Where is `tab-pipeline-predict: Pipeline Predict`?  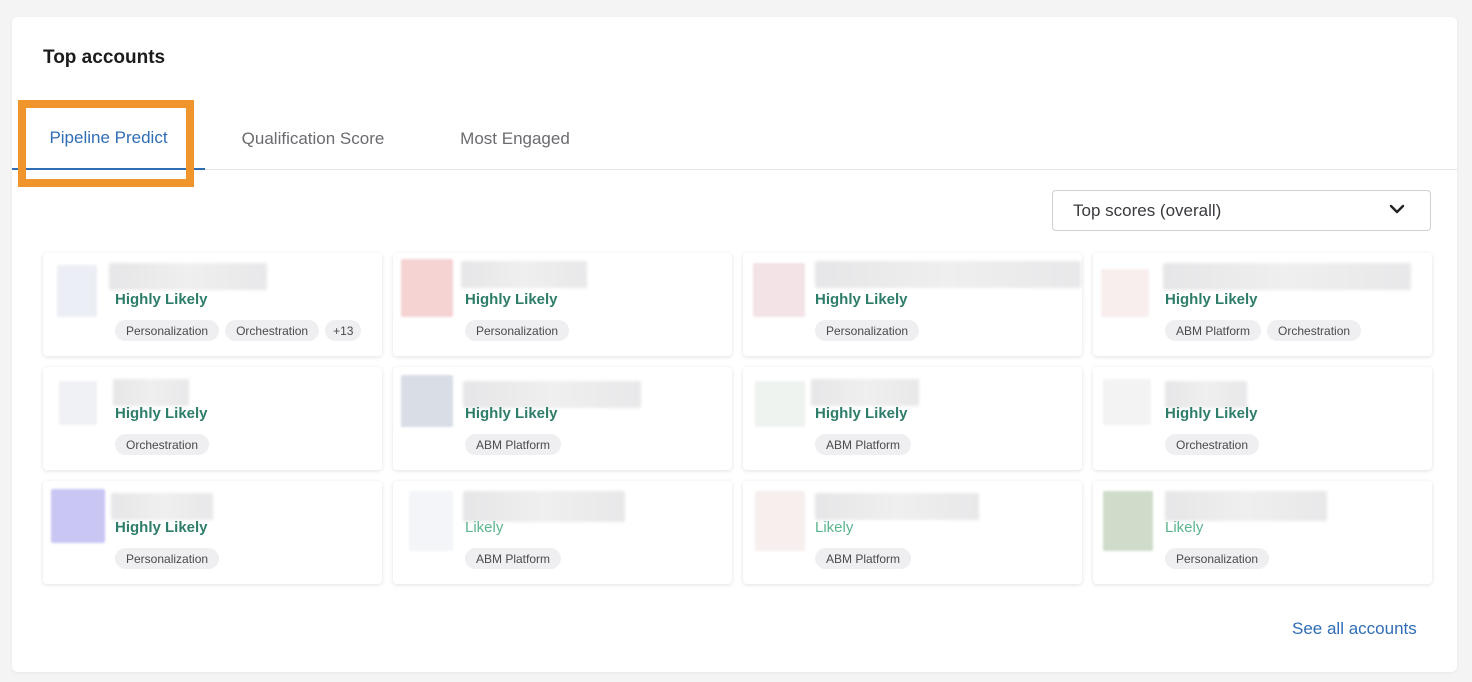
tab-pipeline-predict: Pipeline Predict is located at coordinates (108, 138).